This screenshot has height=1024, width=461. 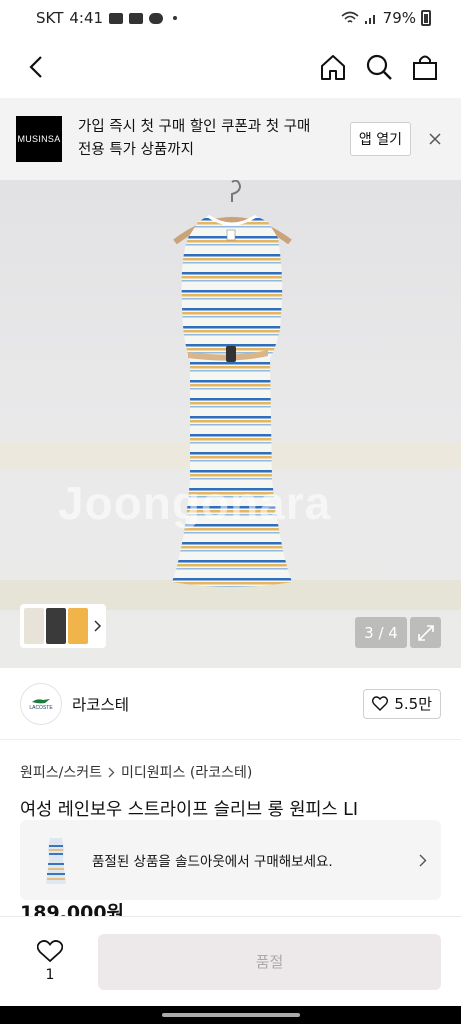 What do you see at coordinates (41, 707) in the screenshot?
I see `brand-logo-text: LACOSTE` at bounding box center [41, 707].